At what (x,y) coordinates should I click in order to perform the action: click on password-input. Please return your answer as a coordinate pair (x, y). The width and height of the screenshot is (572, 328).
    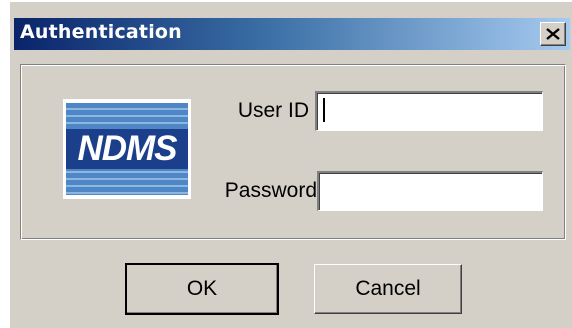
    Looking at the image, I should click on (430, 191).